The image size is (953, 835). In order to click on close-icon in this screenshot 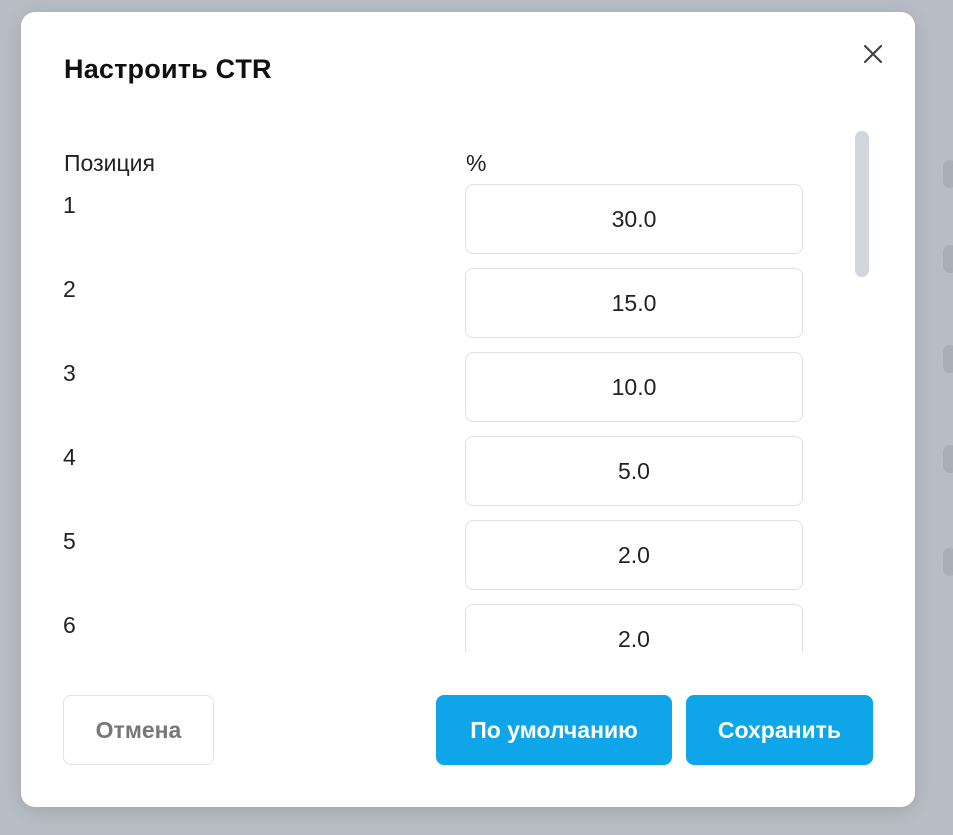, I will do `click(873, 54)`.